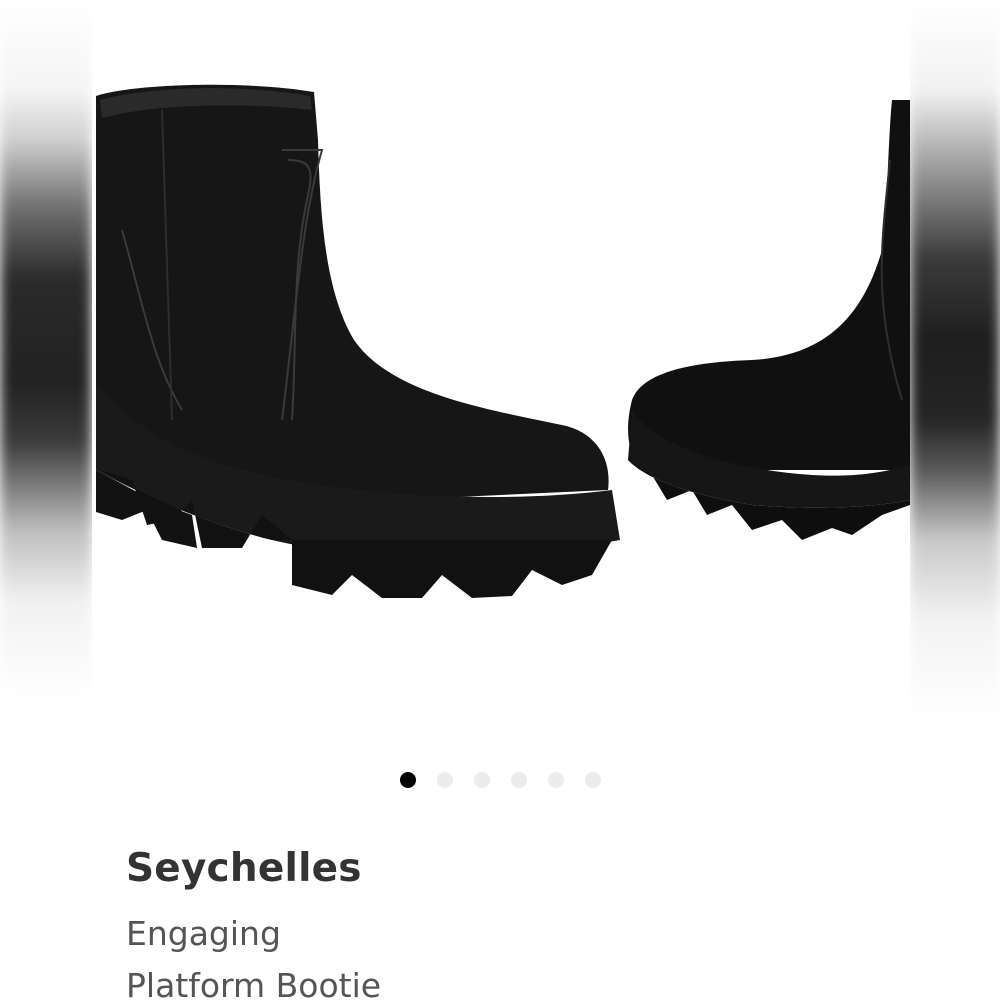  Describe the element at coordinates (254, 983) in the screenshot. I see `product-name-line-2: Platform Bootie` at that location.